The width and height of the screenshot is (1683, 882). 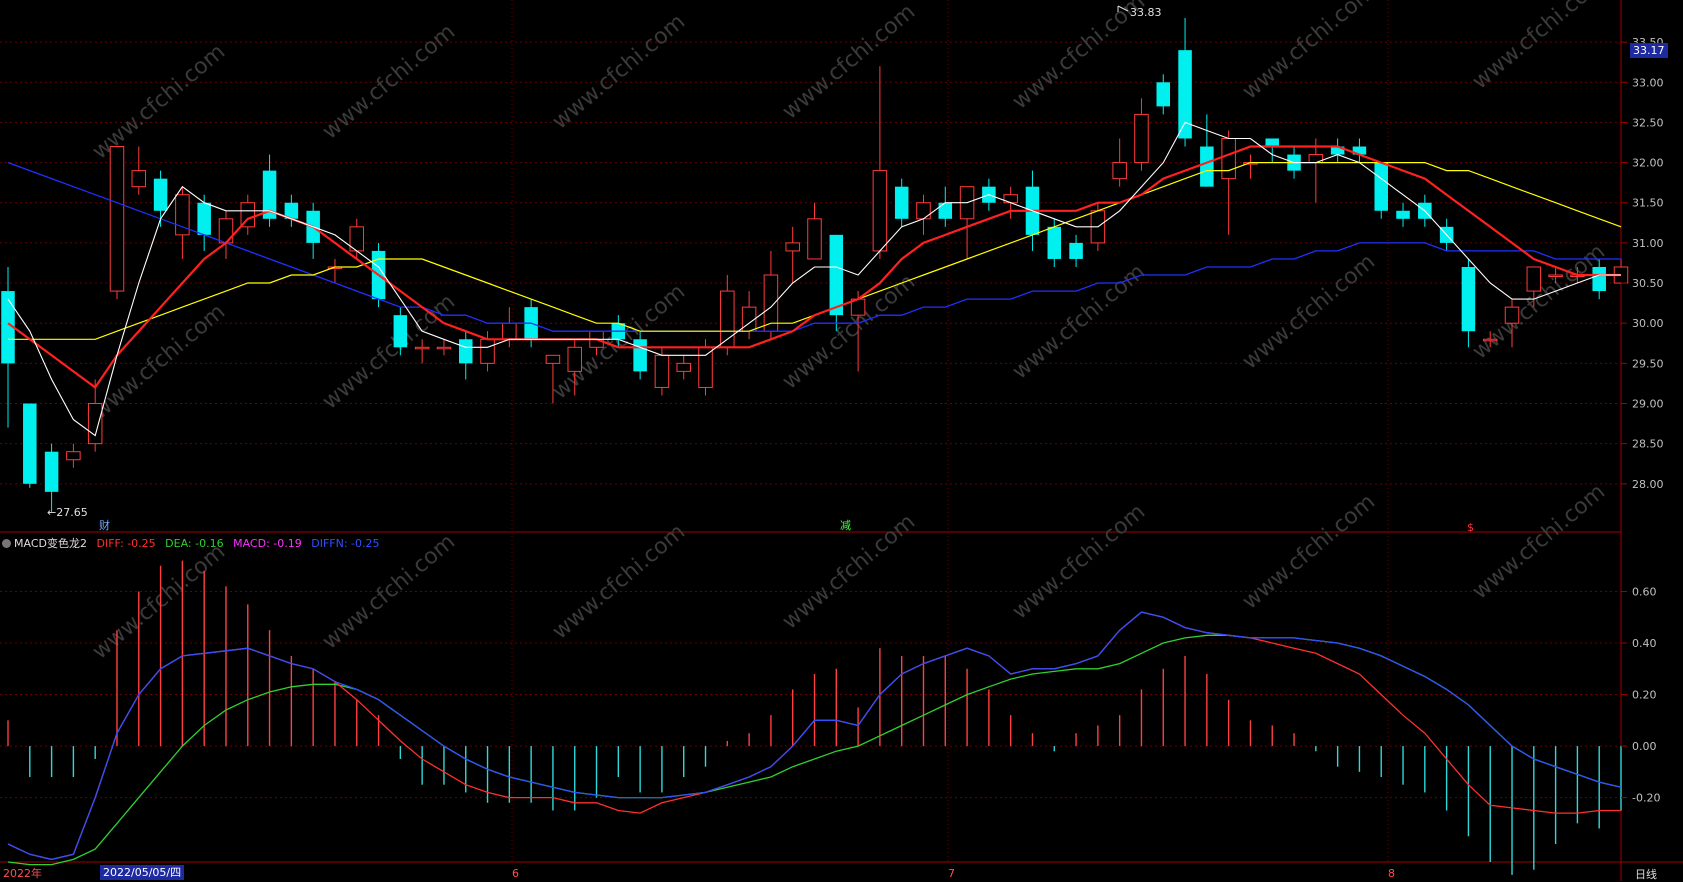 I want to click on event-marker-jian: 减, so click(x=845, y=525).